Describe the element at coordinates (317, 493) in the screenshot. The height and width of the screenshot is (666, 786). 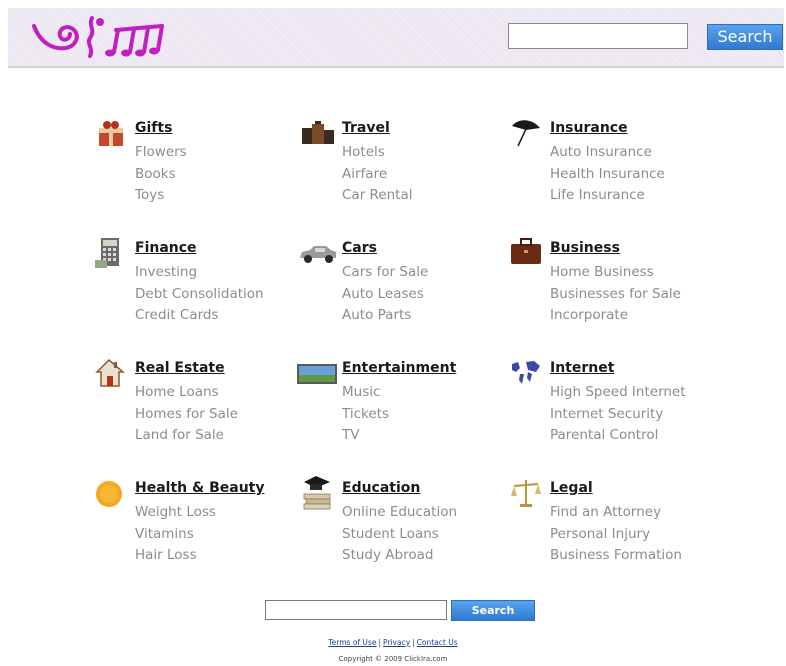
I see `graduation-cap-icon` at that location.